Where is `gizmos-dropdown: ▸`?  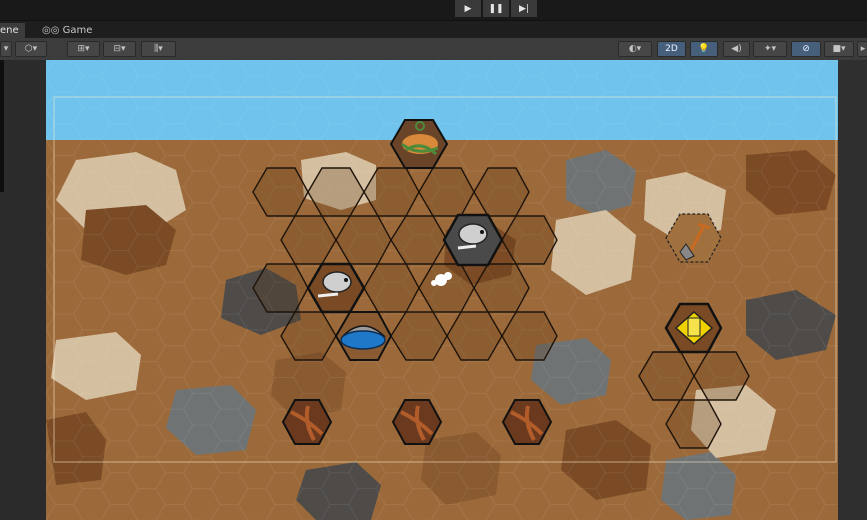 gizmos-dropdown: ▸ is located at coordinates (862, 49).